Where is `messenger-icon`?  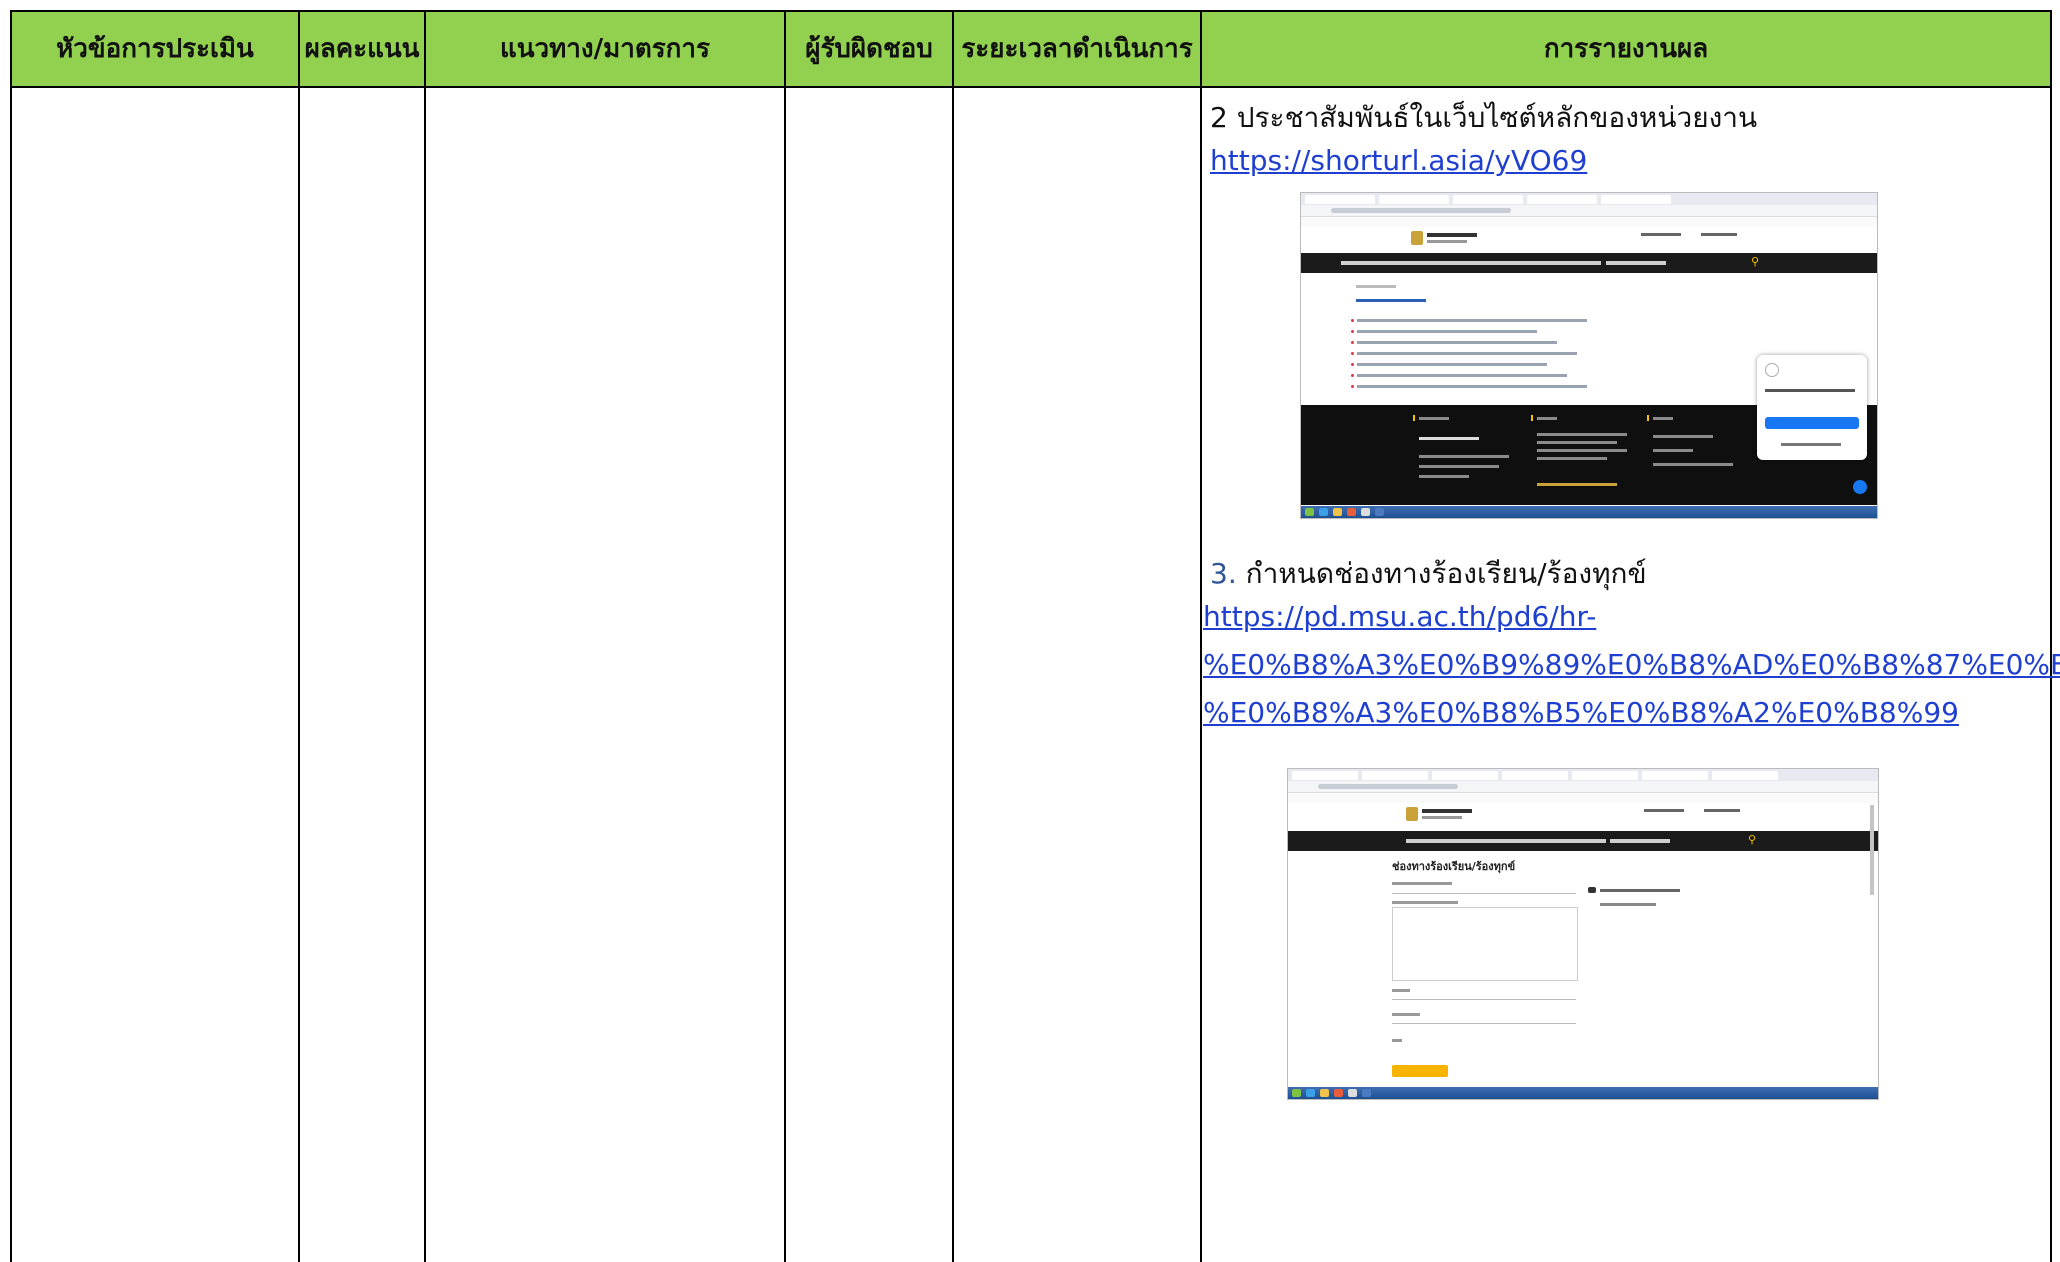
messenger-icon is located at coordinates (1860, 487).